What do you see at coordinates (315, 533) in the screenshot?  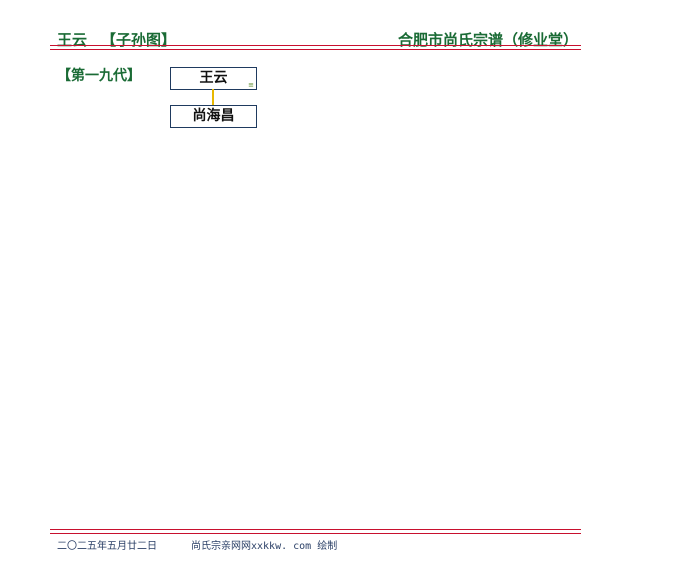 I see `footer-rule-bottom` at bounding box center [315, 533].